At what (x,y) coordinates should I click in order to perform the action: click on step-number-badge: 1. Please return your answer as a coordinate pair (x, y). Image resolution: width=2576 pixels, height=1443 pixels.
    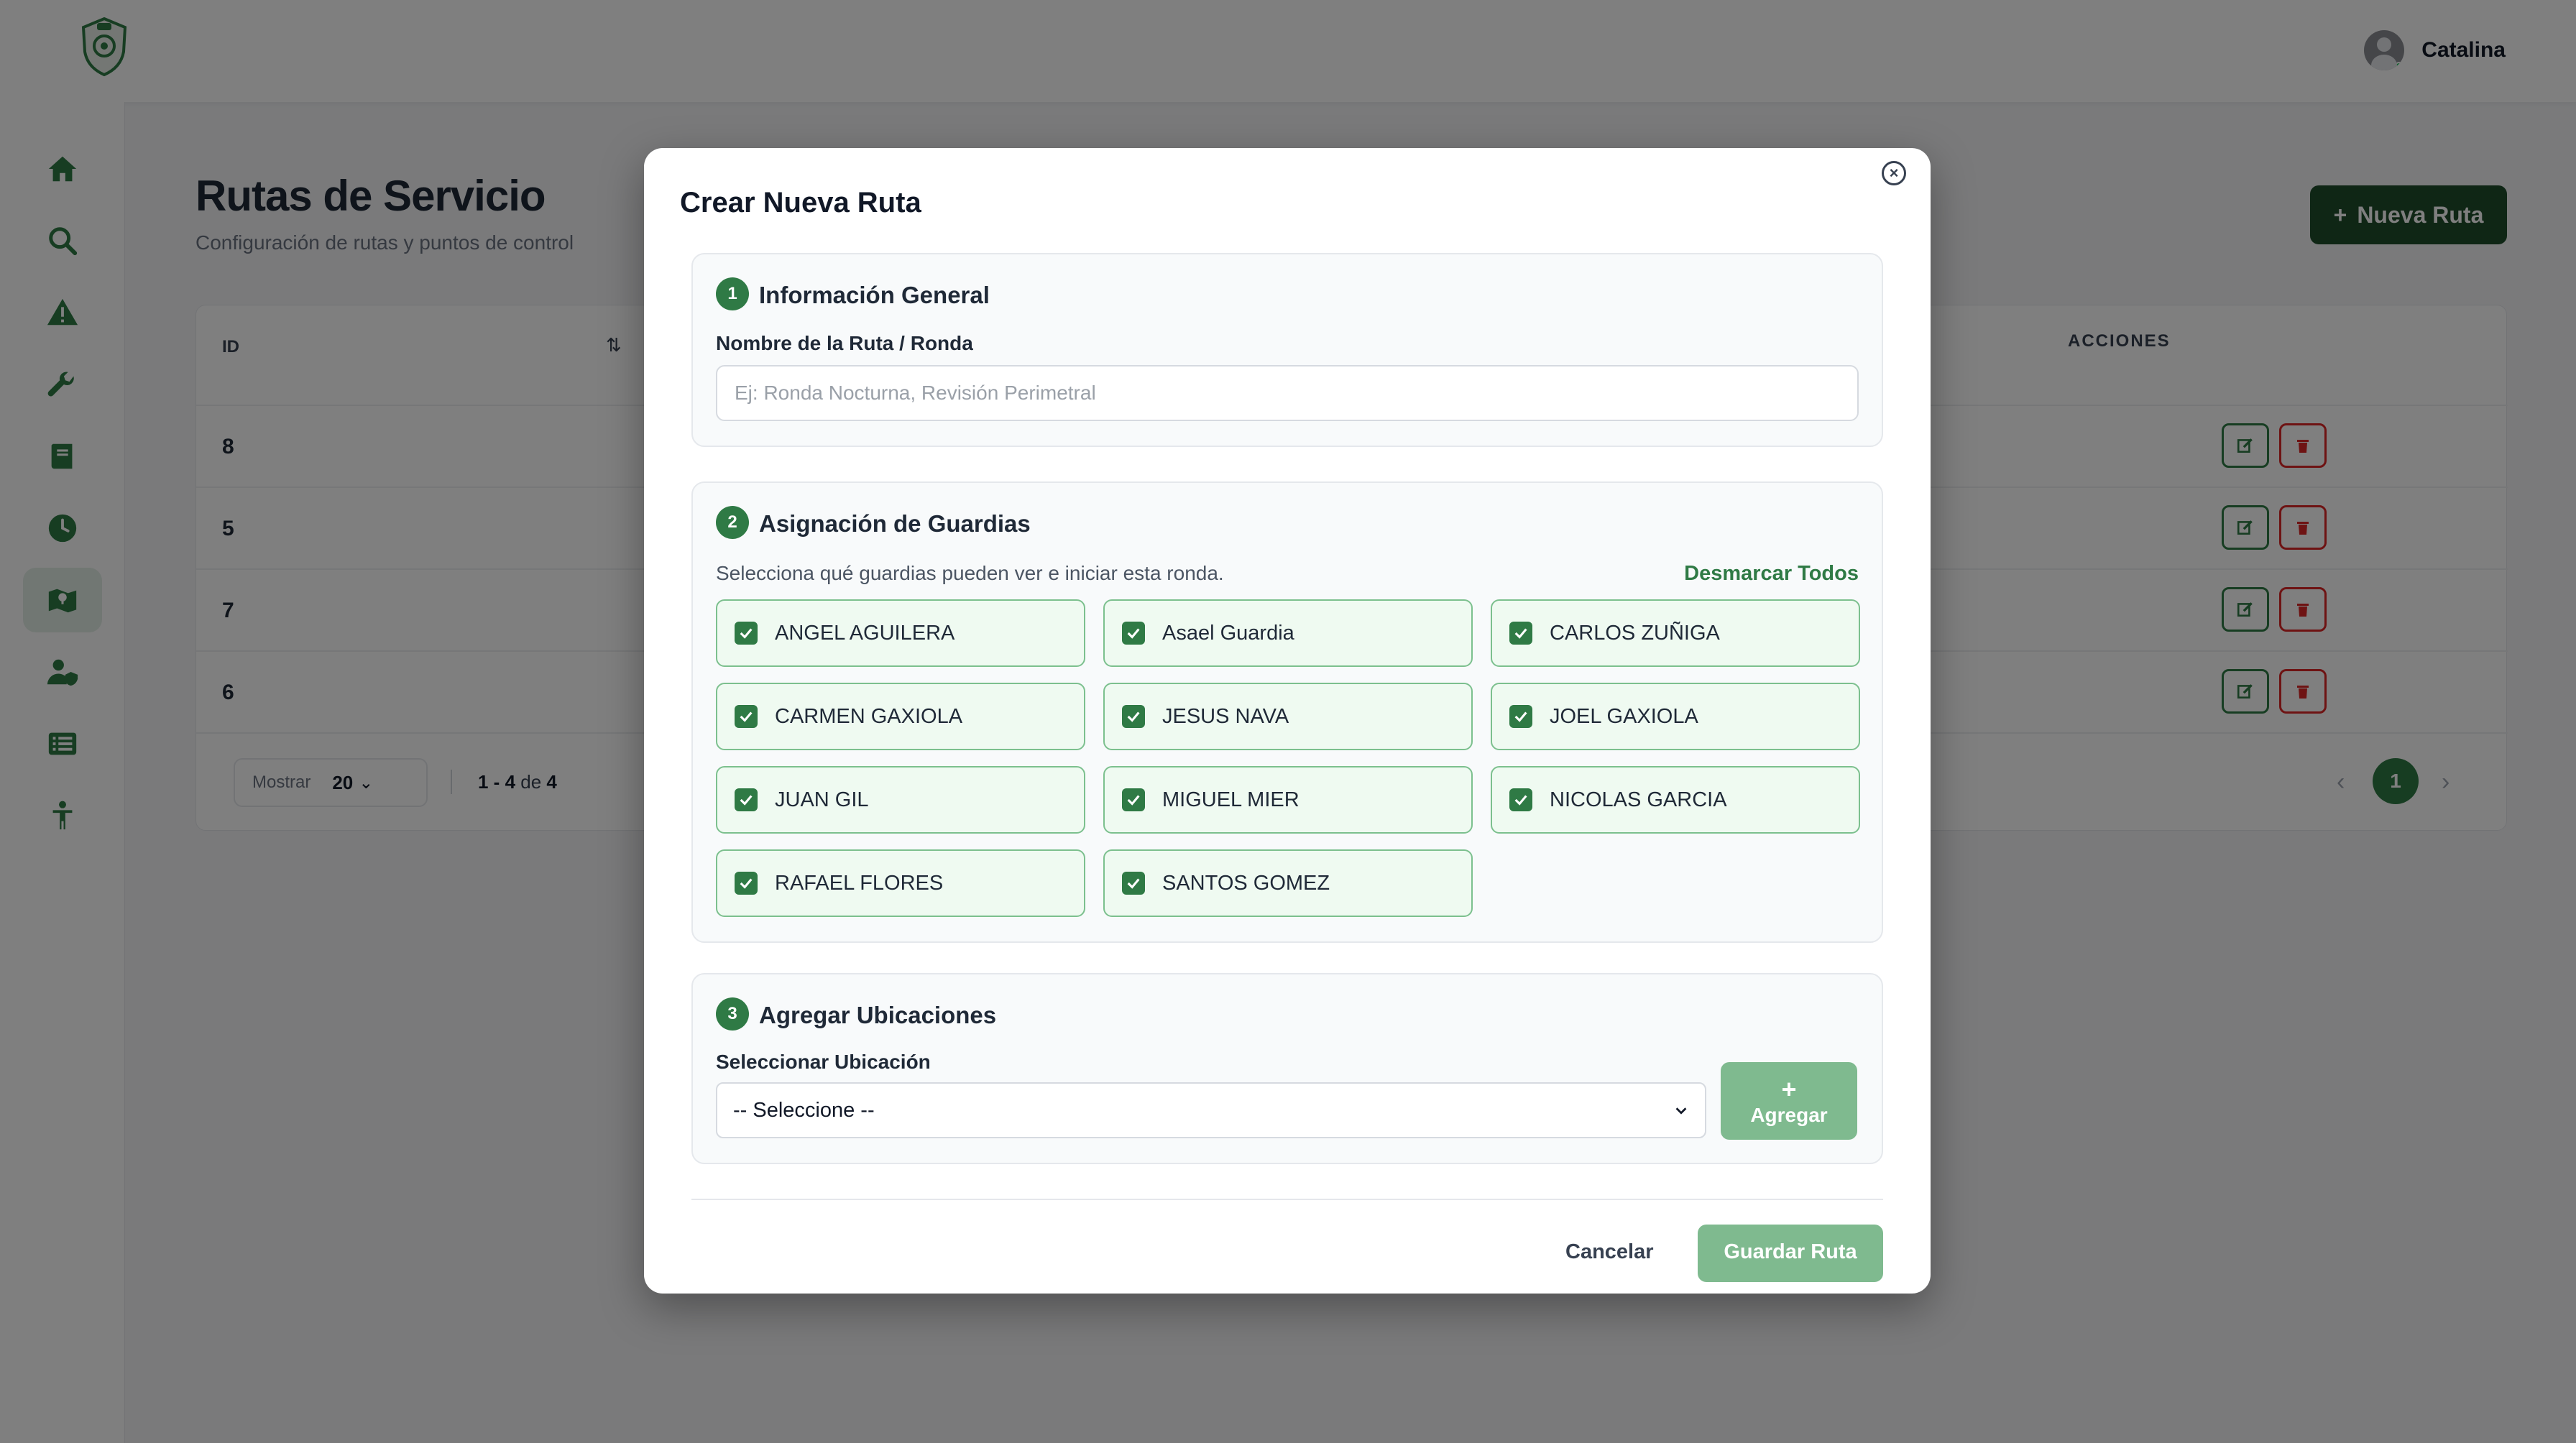
    Looking at the image, I should click on (732, 293).